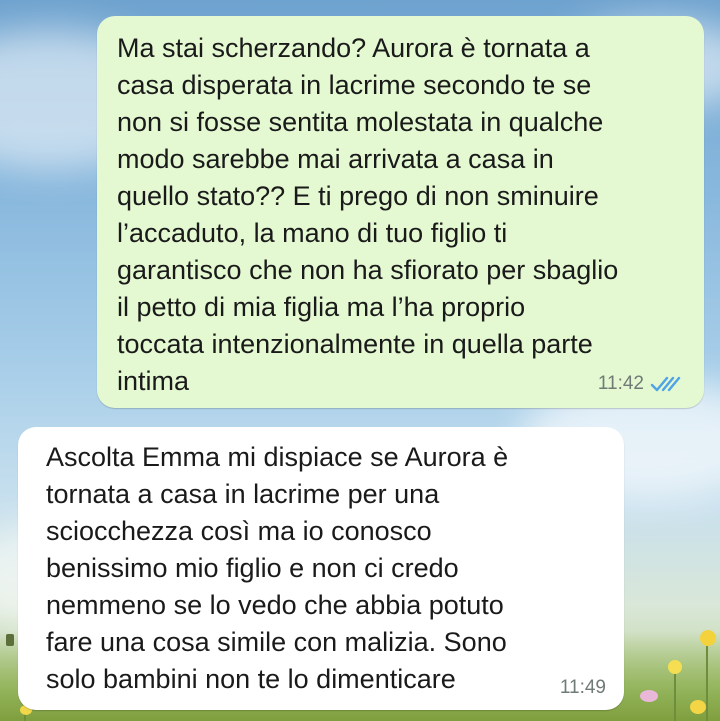 This screenshot has width=720, height=721. Describe the element at coordinates (354, 85) in the screenshot. I see `message-line: casa disperata in lacrime secondo te se` at that location.